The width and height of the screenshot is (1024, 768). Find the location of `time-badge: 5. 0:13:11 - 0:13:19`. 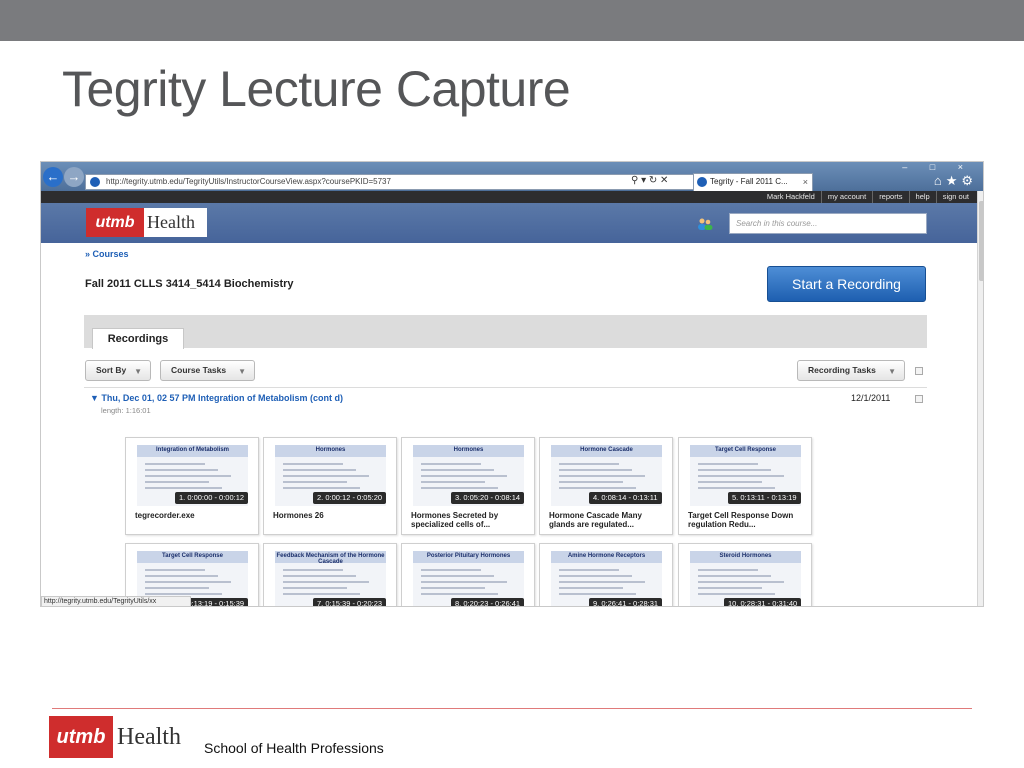

time-badge: 5. 0:13:11 - 0:13:19 is located at coordinates (764, 498).